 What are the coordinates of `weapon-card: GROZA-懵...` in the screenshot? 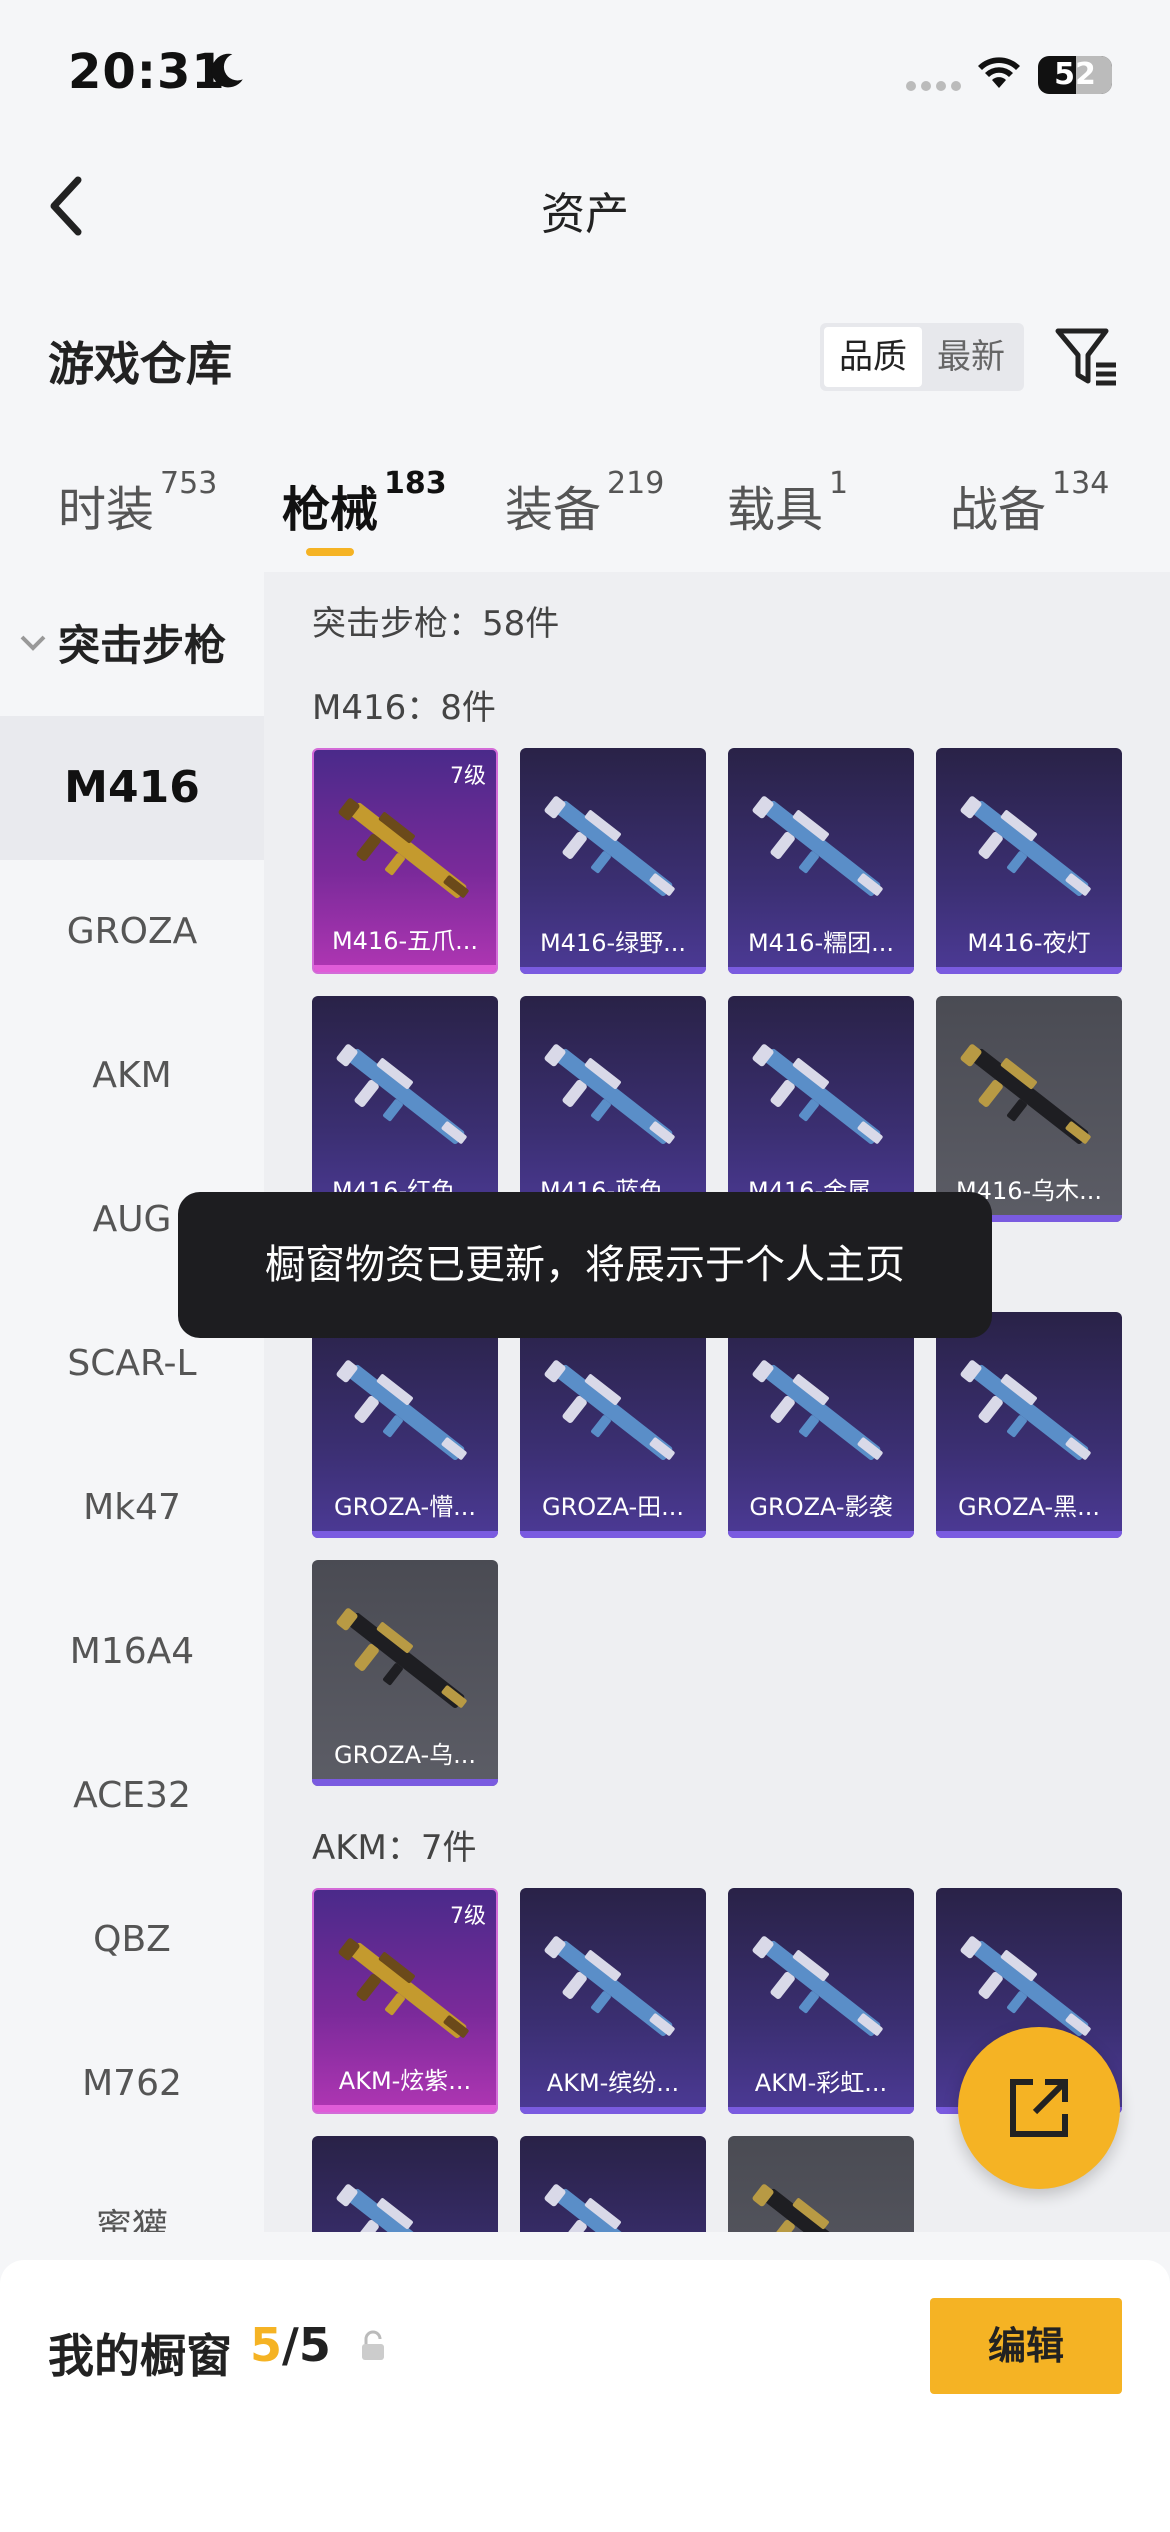 It's located at (405, 1425).